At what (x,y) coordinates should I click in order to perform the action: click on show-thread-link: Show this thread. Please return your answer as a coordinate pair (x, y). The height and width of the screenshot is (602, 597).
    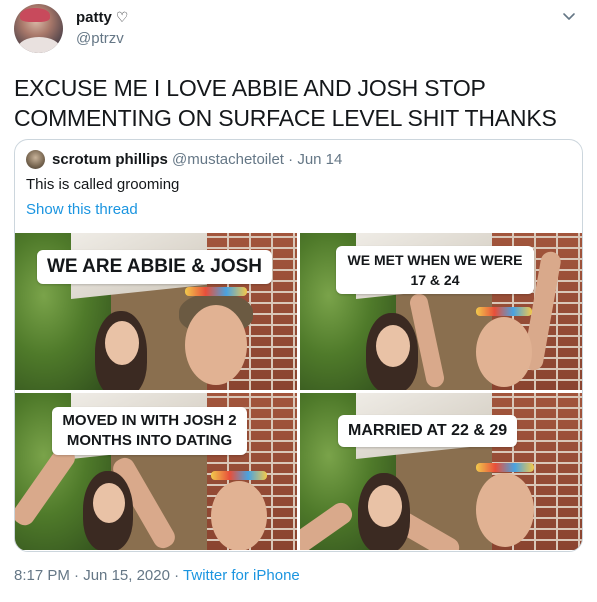
    Looking at the image, I should click on (82, 209).